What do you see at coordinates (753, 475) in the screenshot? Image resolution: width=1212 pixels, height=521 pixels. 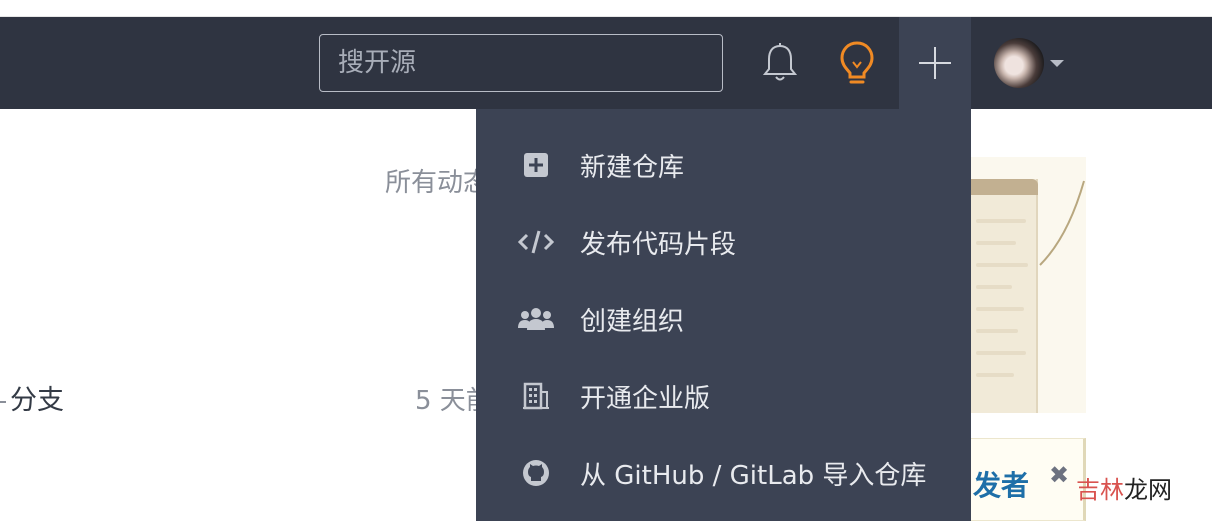 I see `menu-item-label: 从 GitHub / GitLab 导入仓库` at bounding box center [753, 475].